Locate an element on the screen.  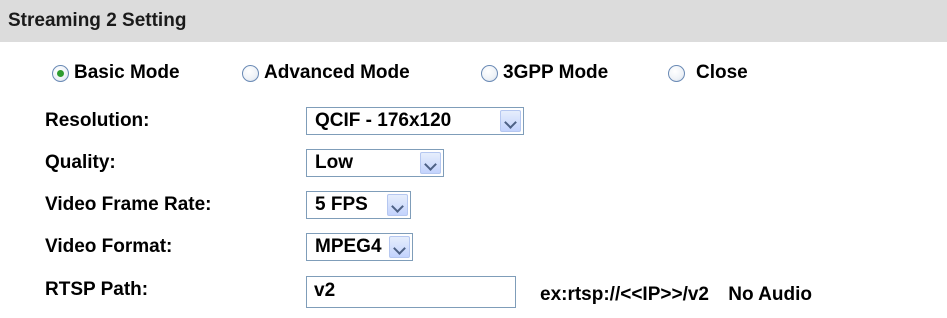
advanced-mode-radio is located at coordinates (250, 73).